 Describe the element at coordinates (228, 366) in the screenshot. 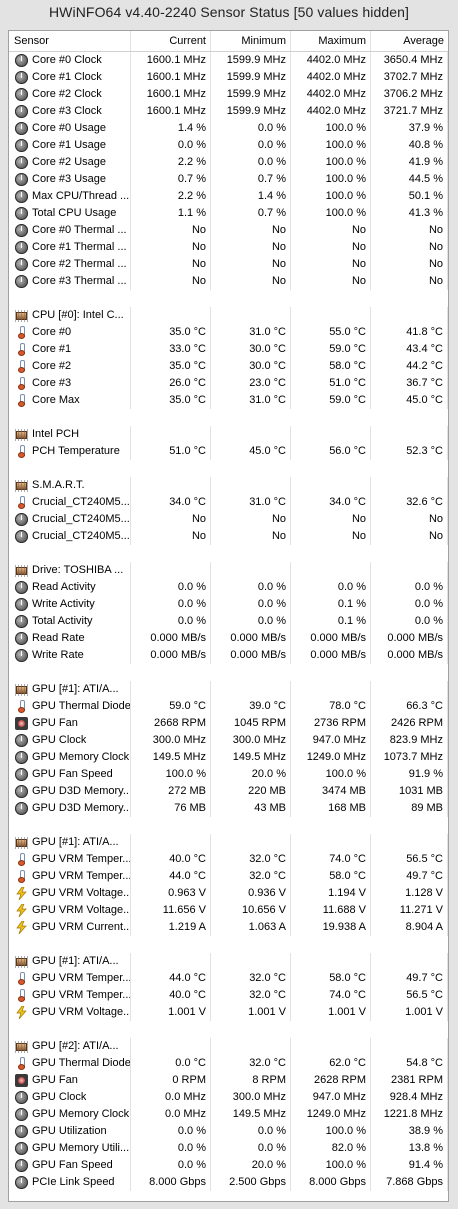

I see `sensor-row: Core #2 35.0 °C 30.0 °C 58.0 °C 44.2 °C` at that location.